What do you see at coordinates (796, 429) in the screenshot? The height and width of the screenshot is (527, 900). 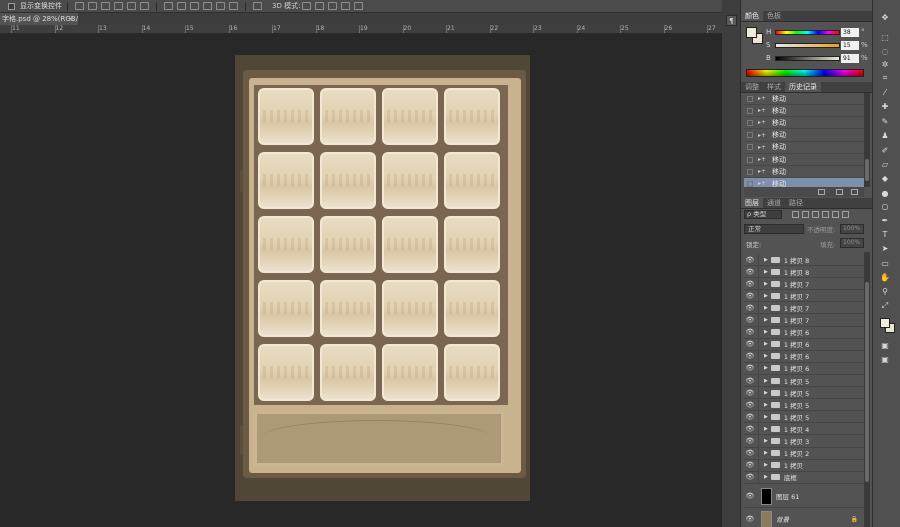 I see `layer-name: 1 拷贝 4` at bounding box center [796, 429].